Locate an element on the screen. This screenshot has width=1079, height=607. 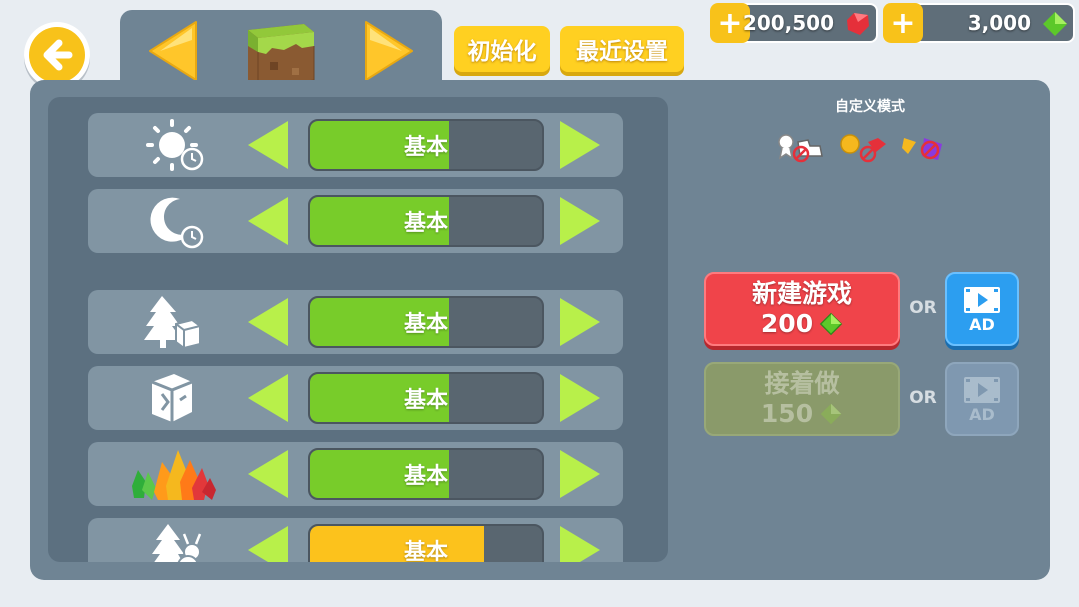
tree-ant-icon is located at coordinates (178, 542).